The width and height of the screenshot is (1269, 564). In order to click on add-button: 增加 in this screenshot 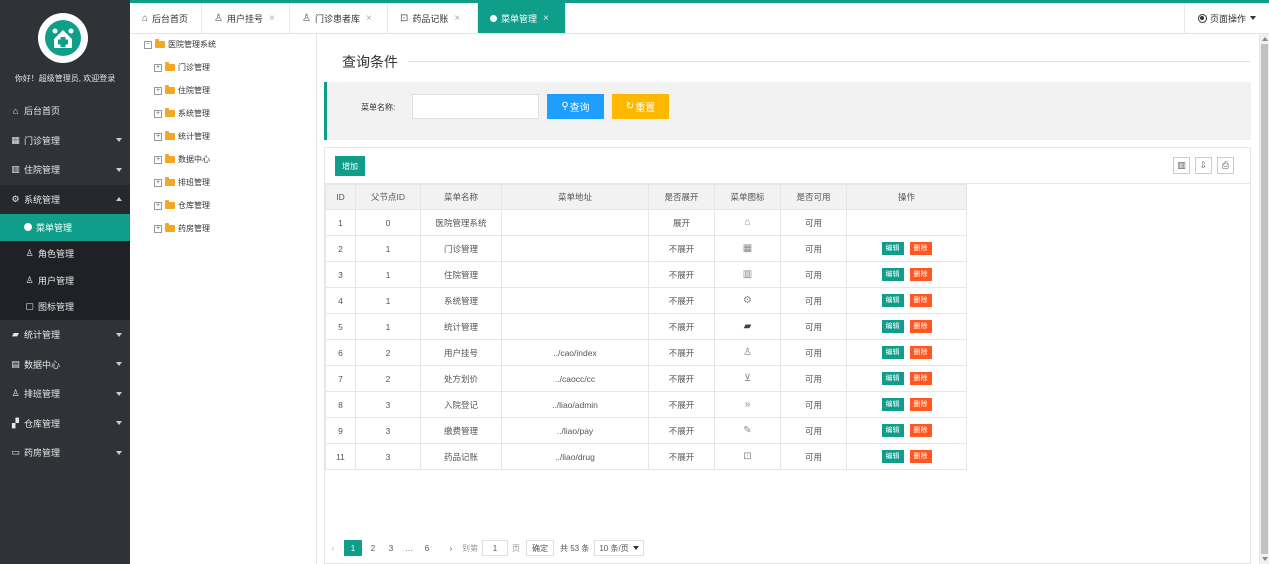, I will do `click(350, 166)`.